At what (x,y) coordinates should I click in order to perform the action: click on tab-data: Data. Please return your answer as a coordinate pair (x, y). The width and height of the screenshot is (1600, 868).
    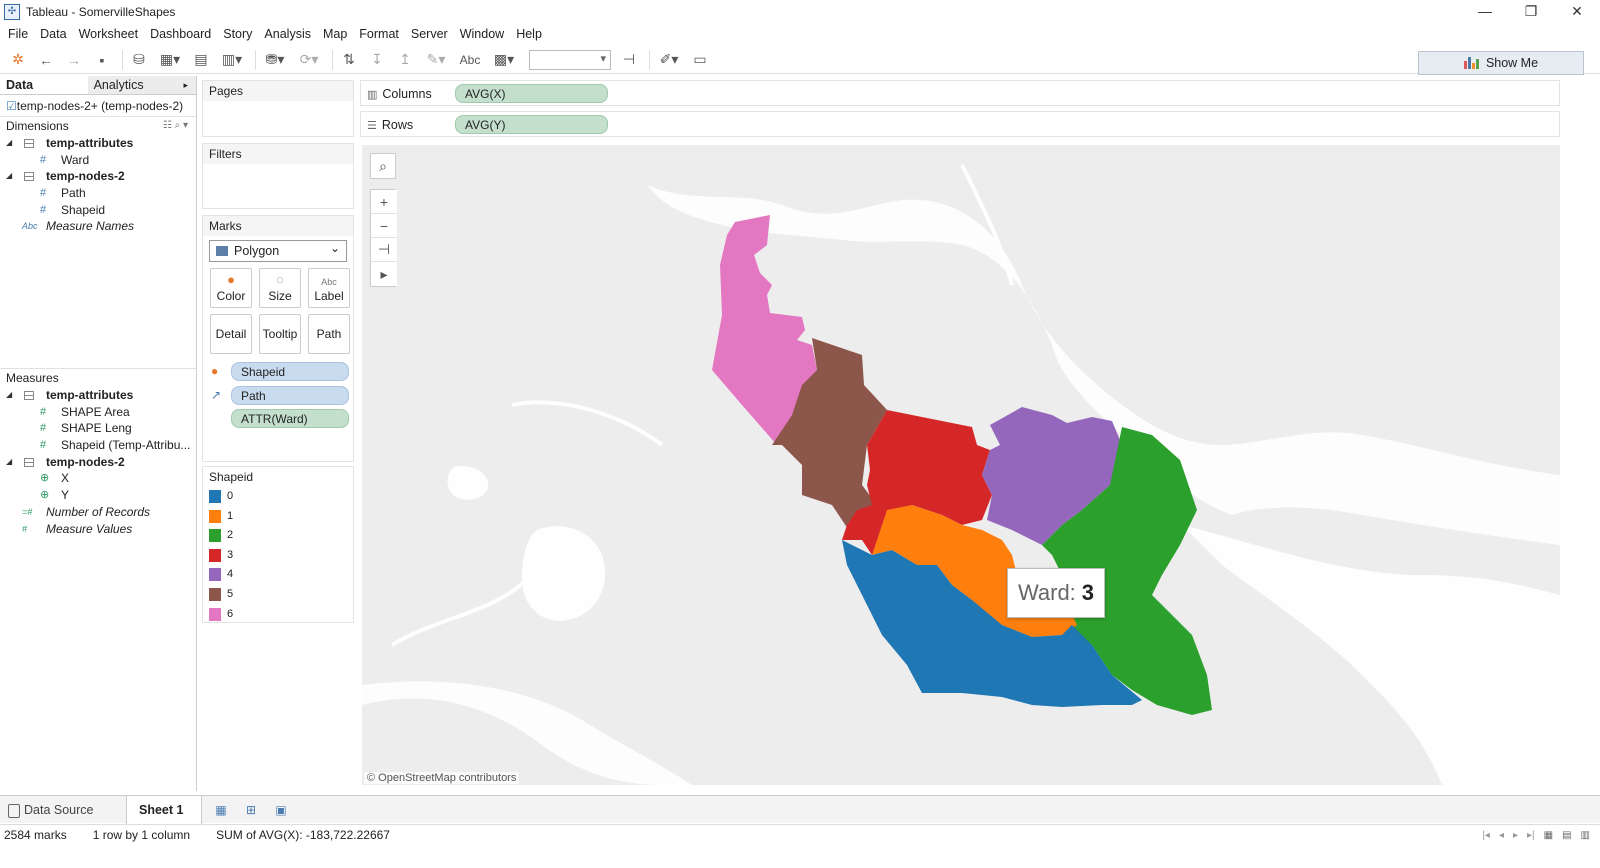
    Looking at the image, I should click on (44, 85).